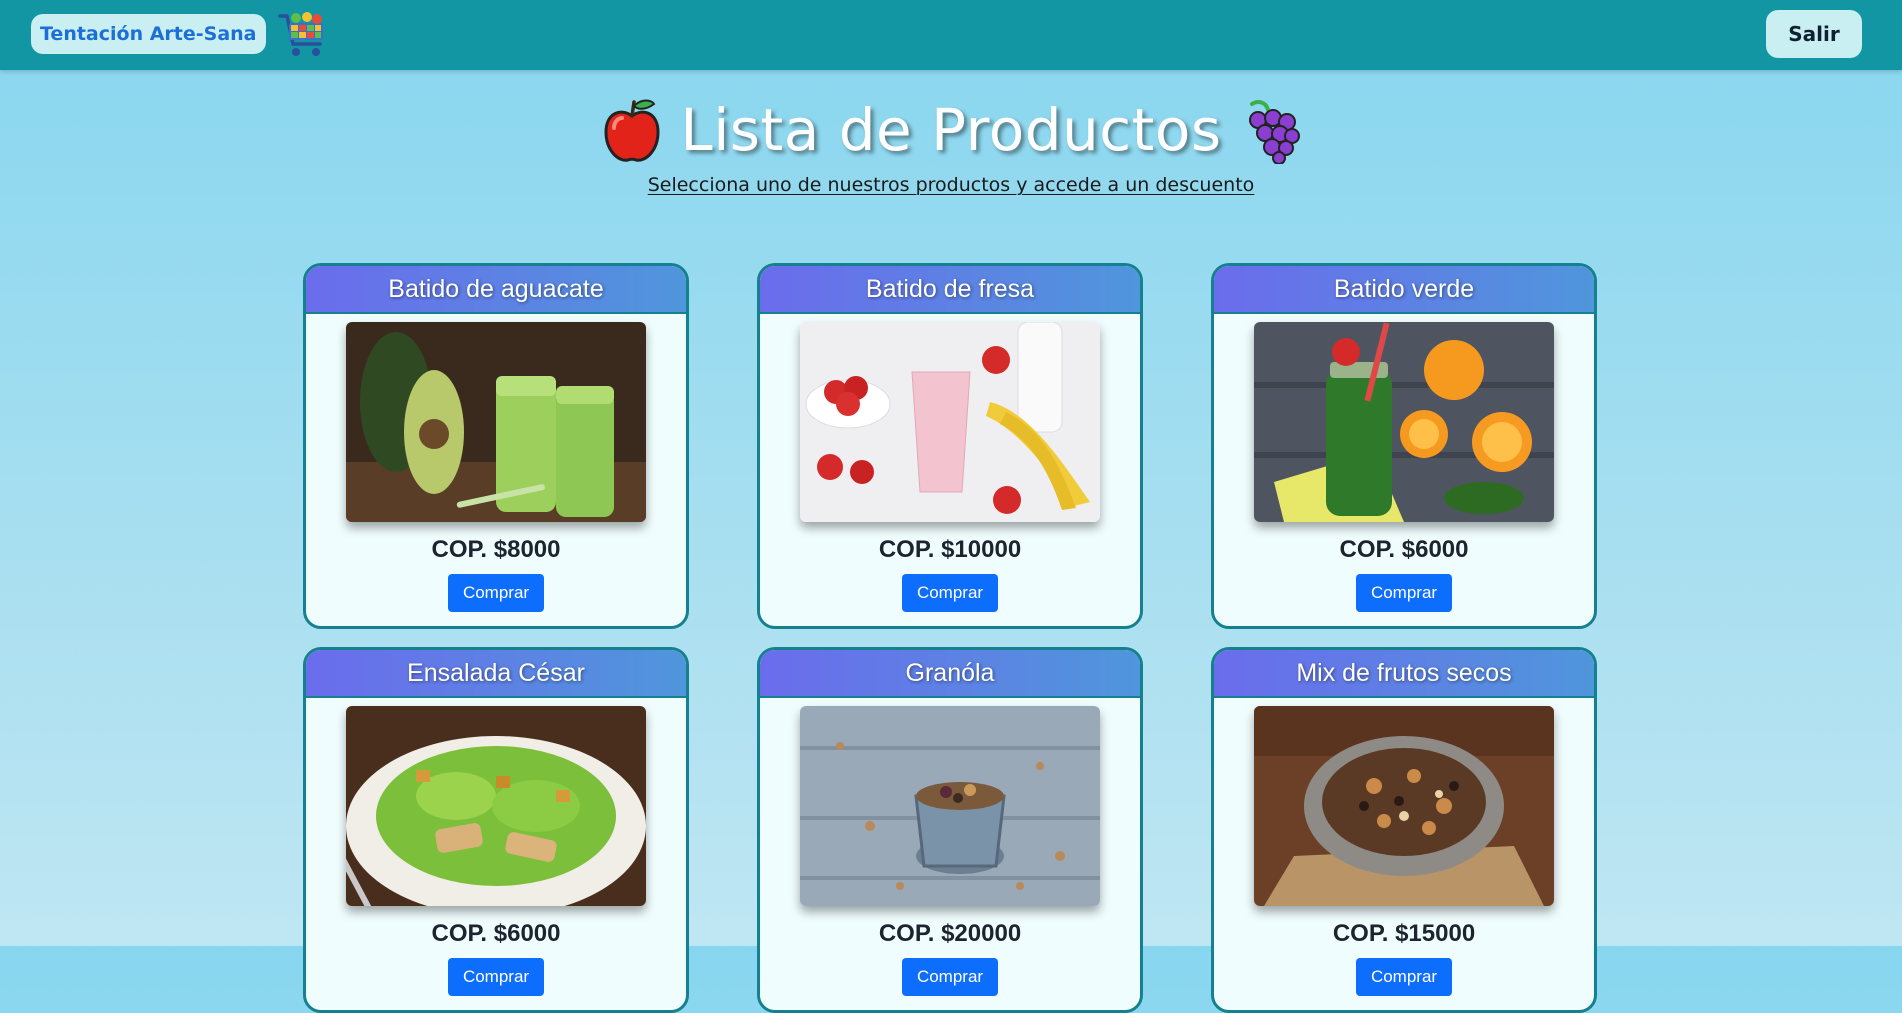  I want to click on product-card: Batido de aguacate COP. $8000 Comprar, so click(496, 446).